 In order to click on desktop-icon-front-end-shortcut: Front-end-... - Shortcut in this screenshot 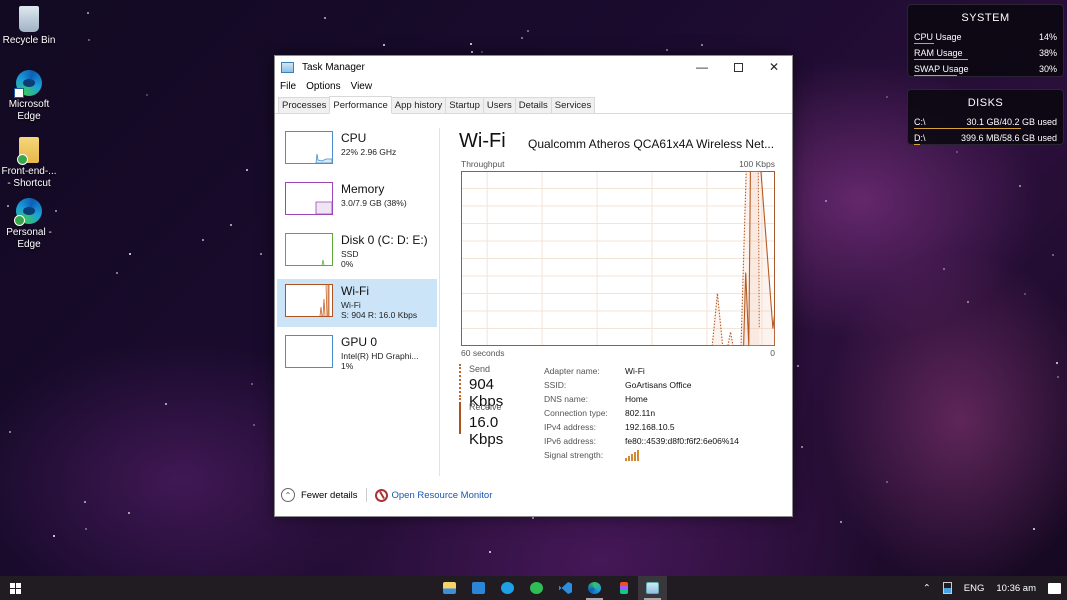, I will do `click(29, 163)`.